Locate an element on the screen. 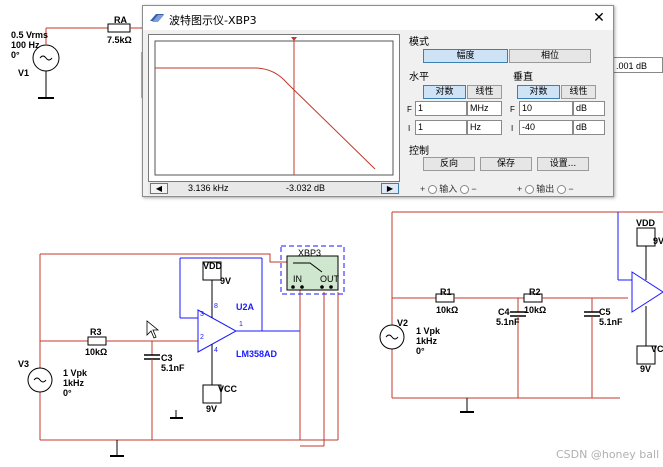  input-plus-terminal is located at coordinates (432, 190).